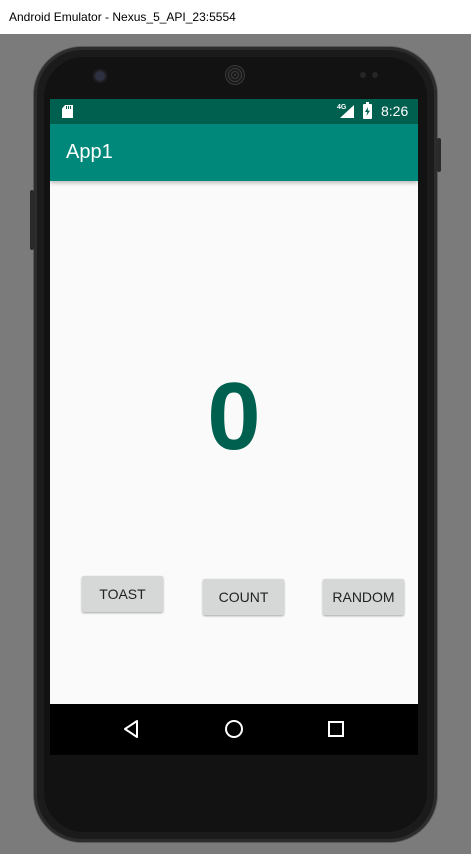 The width and height of the screenshot is (471, 854). I want to click on random-button: RANDOM, so click(363, 597).